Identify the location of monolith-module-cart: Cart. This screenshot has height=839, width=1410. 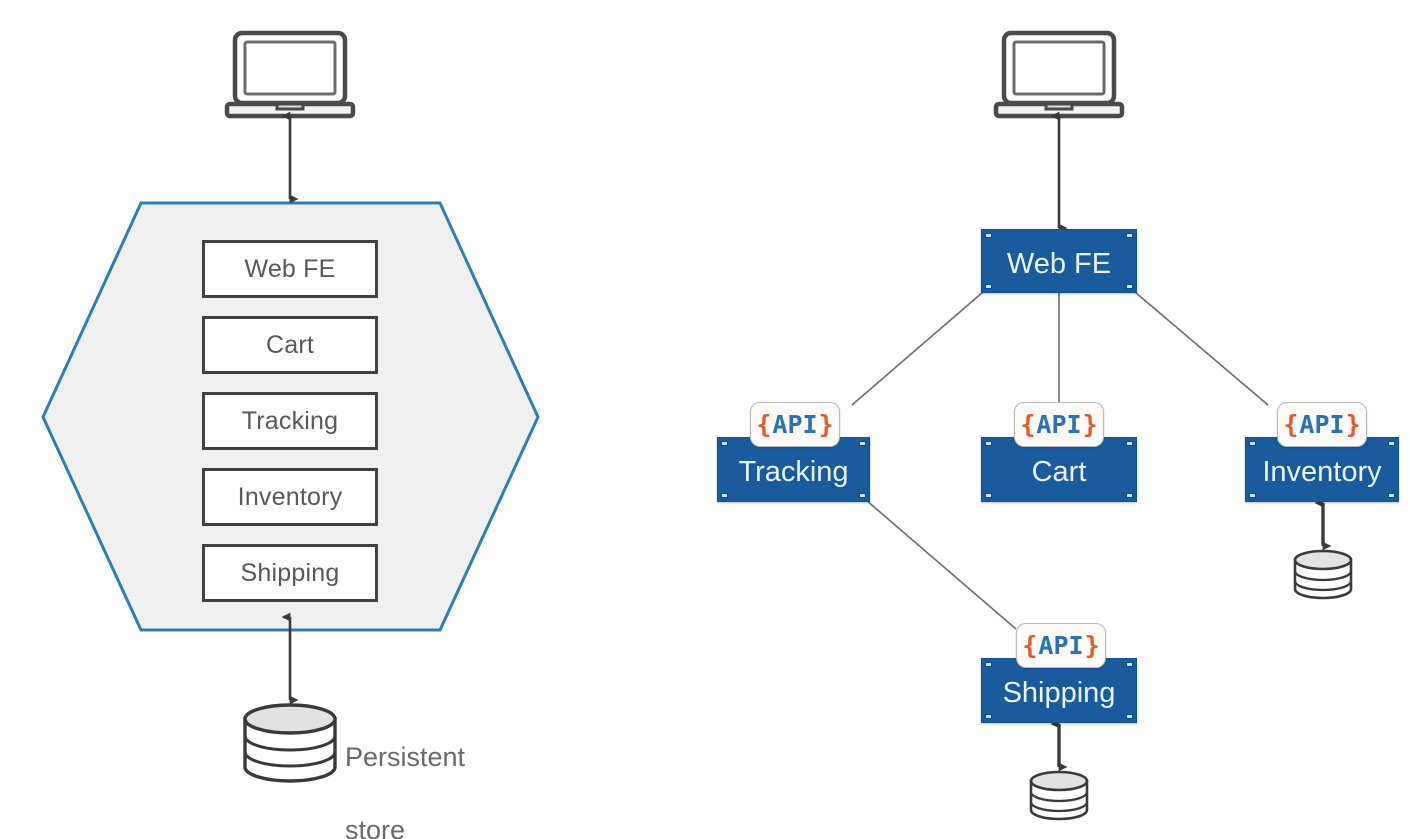
(290, 345).